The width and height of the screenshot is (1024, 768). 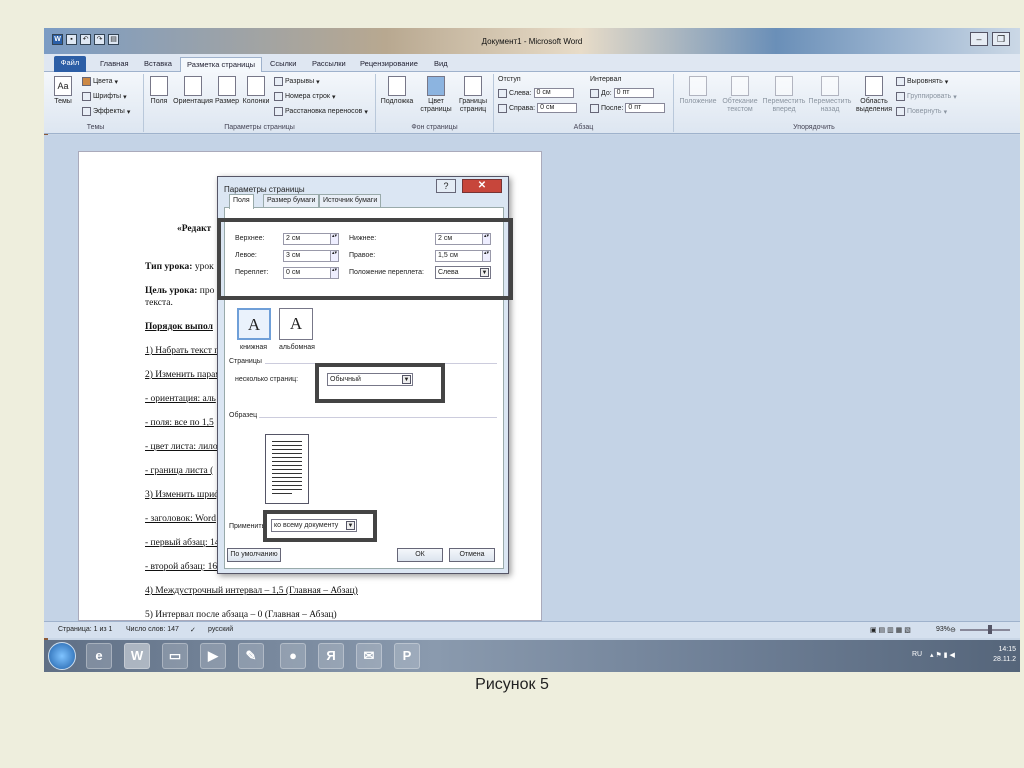 I want to click on doc-line: 2) Изменить парам, so click(x=183, y=375).